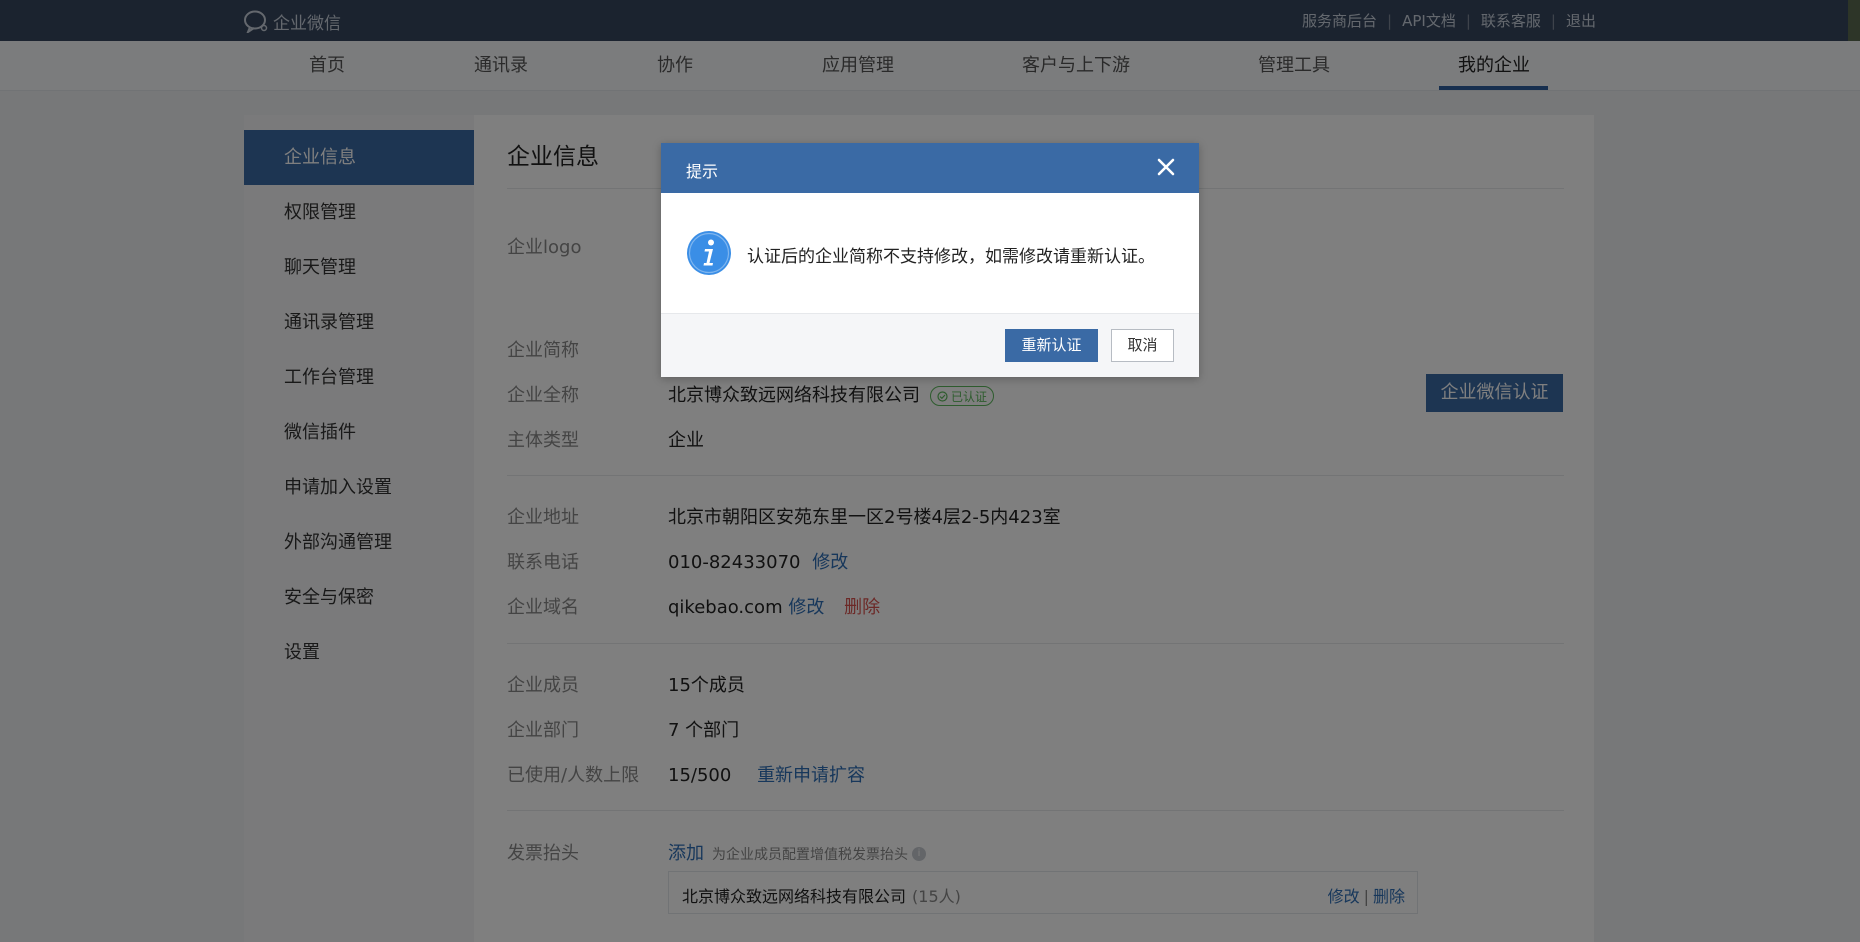  What do you see at coordinates (1166, 167) in the screenshot?
I see `close-icon` at bounding box center [1166, 167].